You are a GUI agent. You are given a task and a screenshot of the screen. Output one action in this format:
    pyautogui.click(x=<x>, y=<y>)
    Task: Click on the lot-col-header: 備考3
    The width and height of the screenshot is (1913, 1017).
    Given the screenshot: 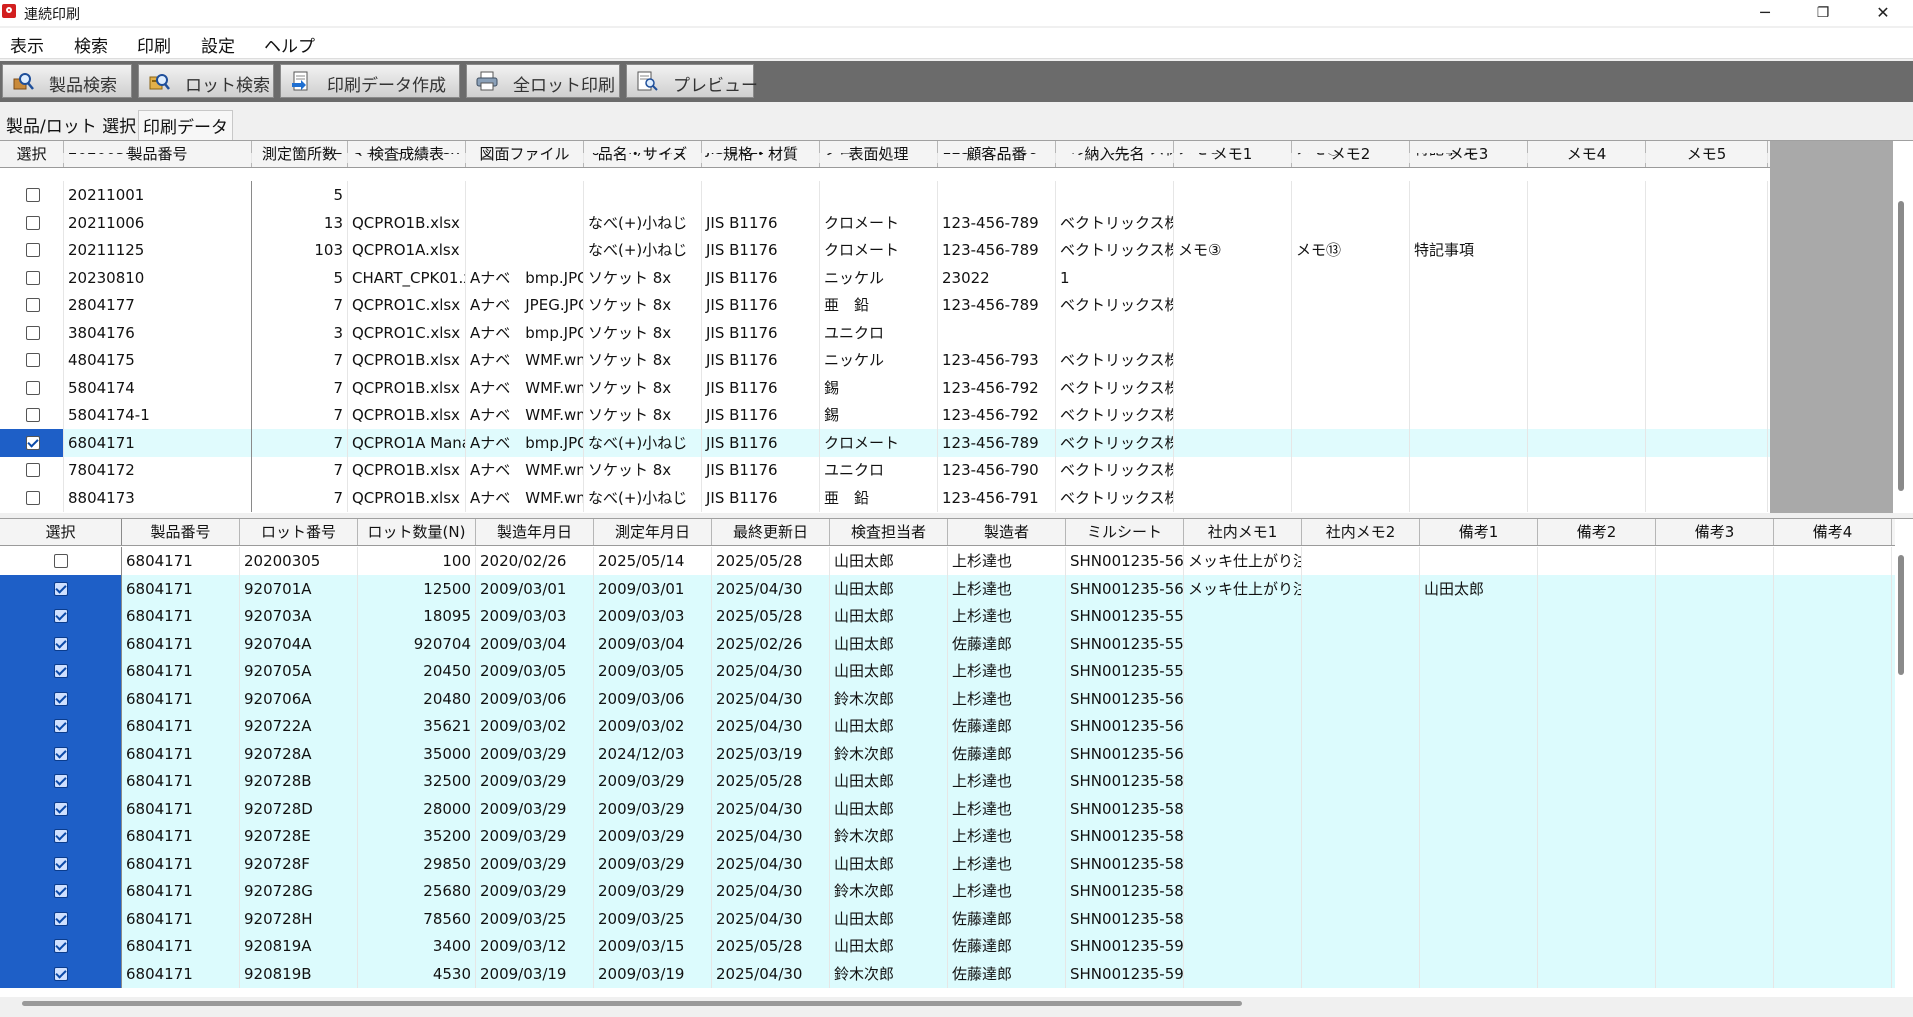 What is the action you would take?
    pyautogui.click(x=1715, y=532)
    